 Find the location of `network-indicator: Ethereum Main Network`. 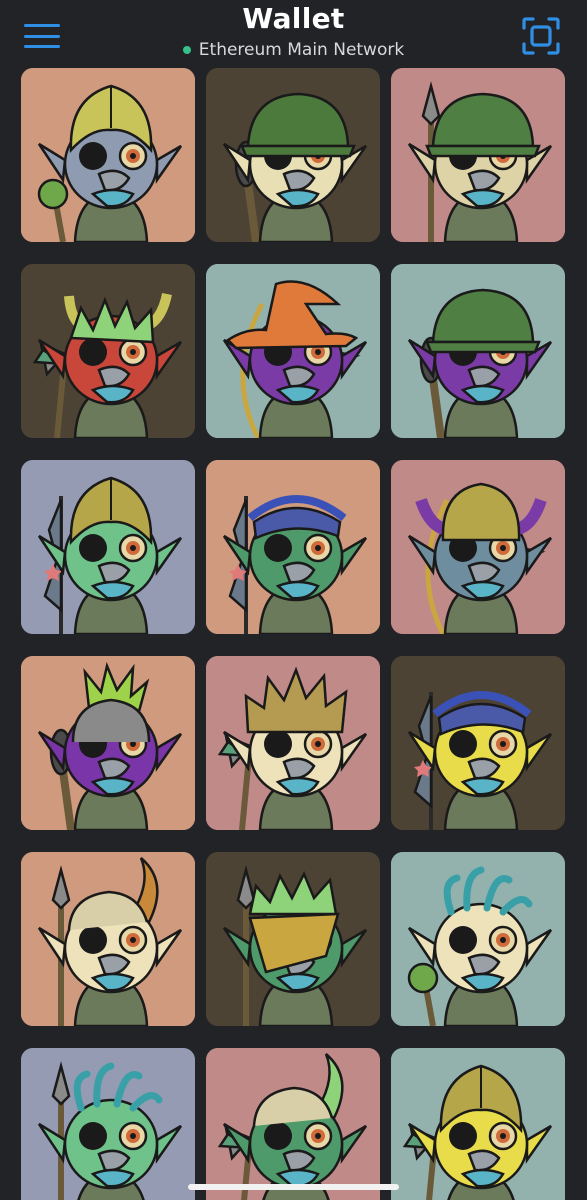

network-indicator: Ethereum Main Network is located at coordinates (293, 50).